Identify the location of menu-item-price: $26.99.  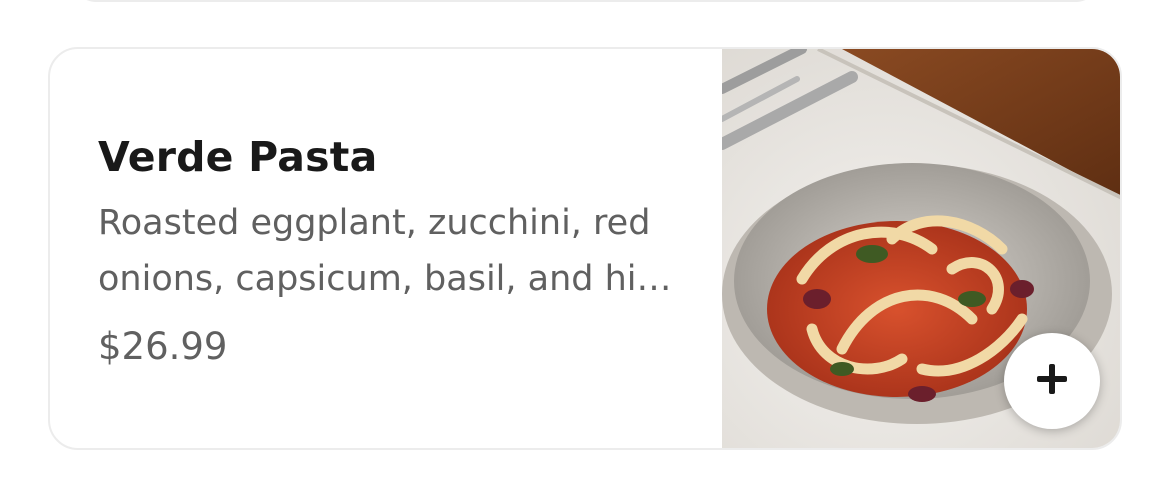
(163, 346).